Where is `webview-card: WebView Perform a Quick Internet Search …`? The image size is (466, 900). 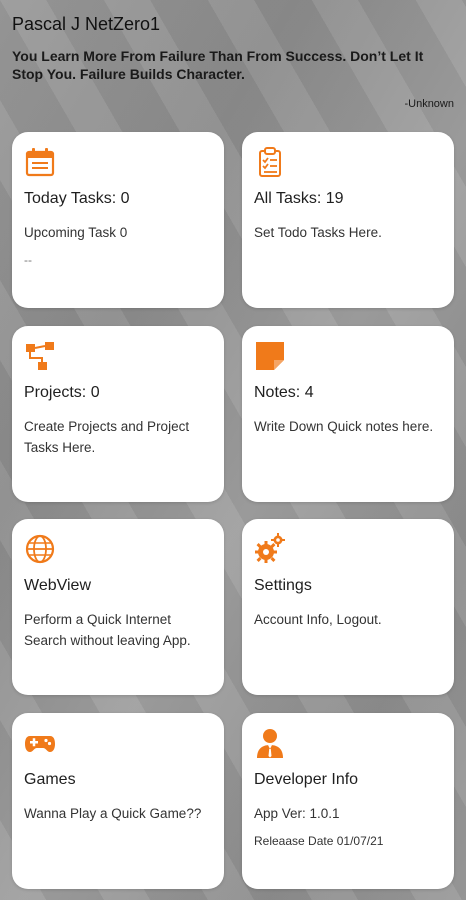
webview-card: WebView Perform a Quick Internet Search … is located at coordinates (118, 607).